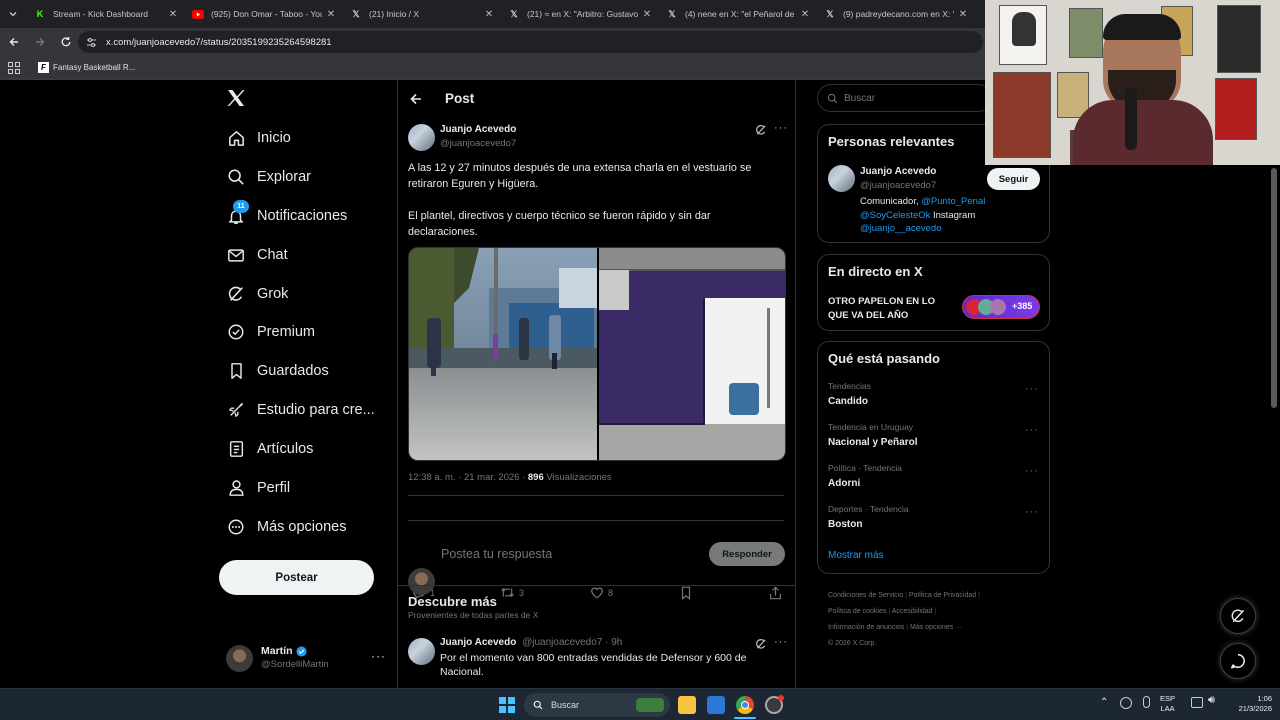 The width and height of the screenshot is (1280, 720). I want to click on divider, so click(596, 520).